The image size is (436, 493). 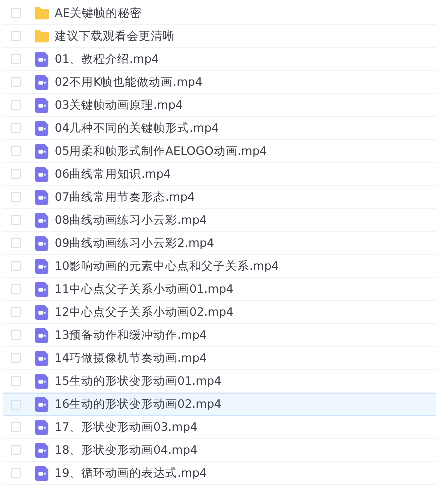 I want to click on file-row: 16生动的形状变形动画02.mp4, so click(x=219, y=404).